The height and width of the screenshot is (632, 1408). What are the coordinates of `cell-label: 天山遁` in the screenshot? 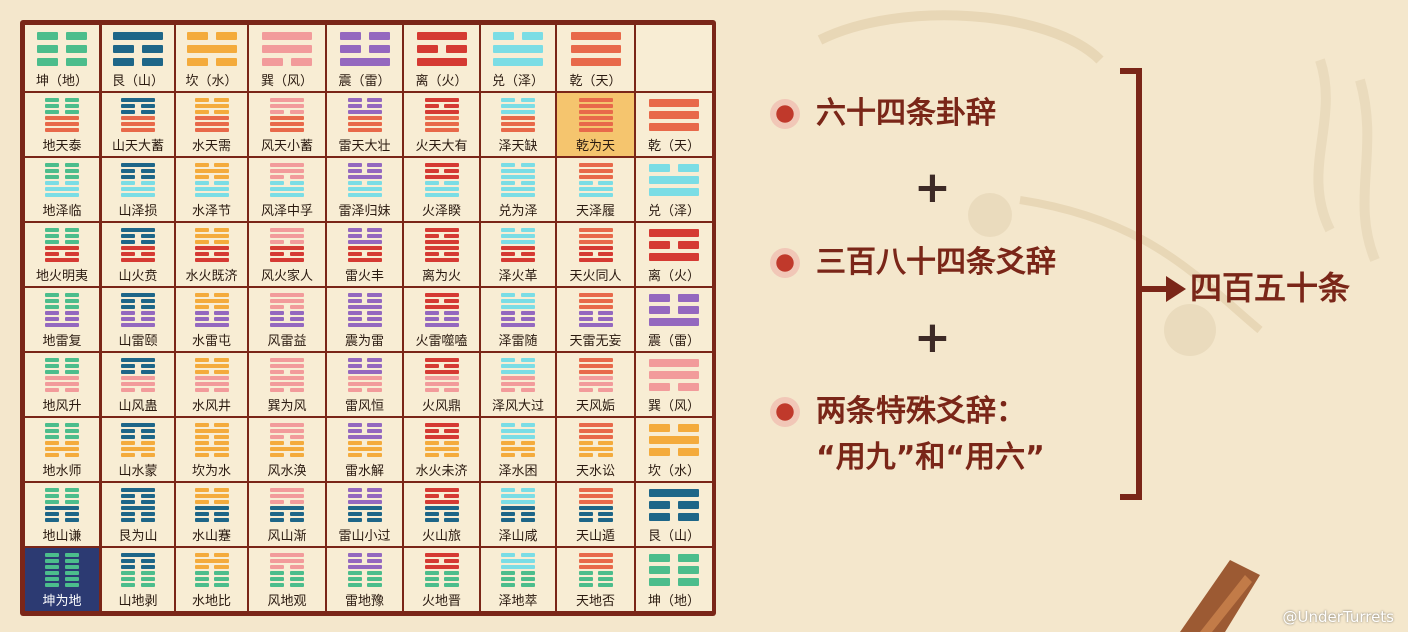 It's located at (595, 536).